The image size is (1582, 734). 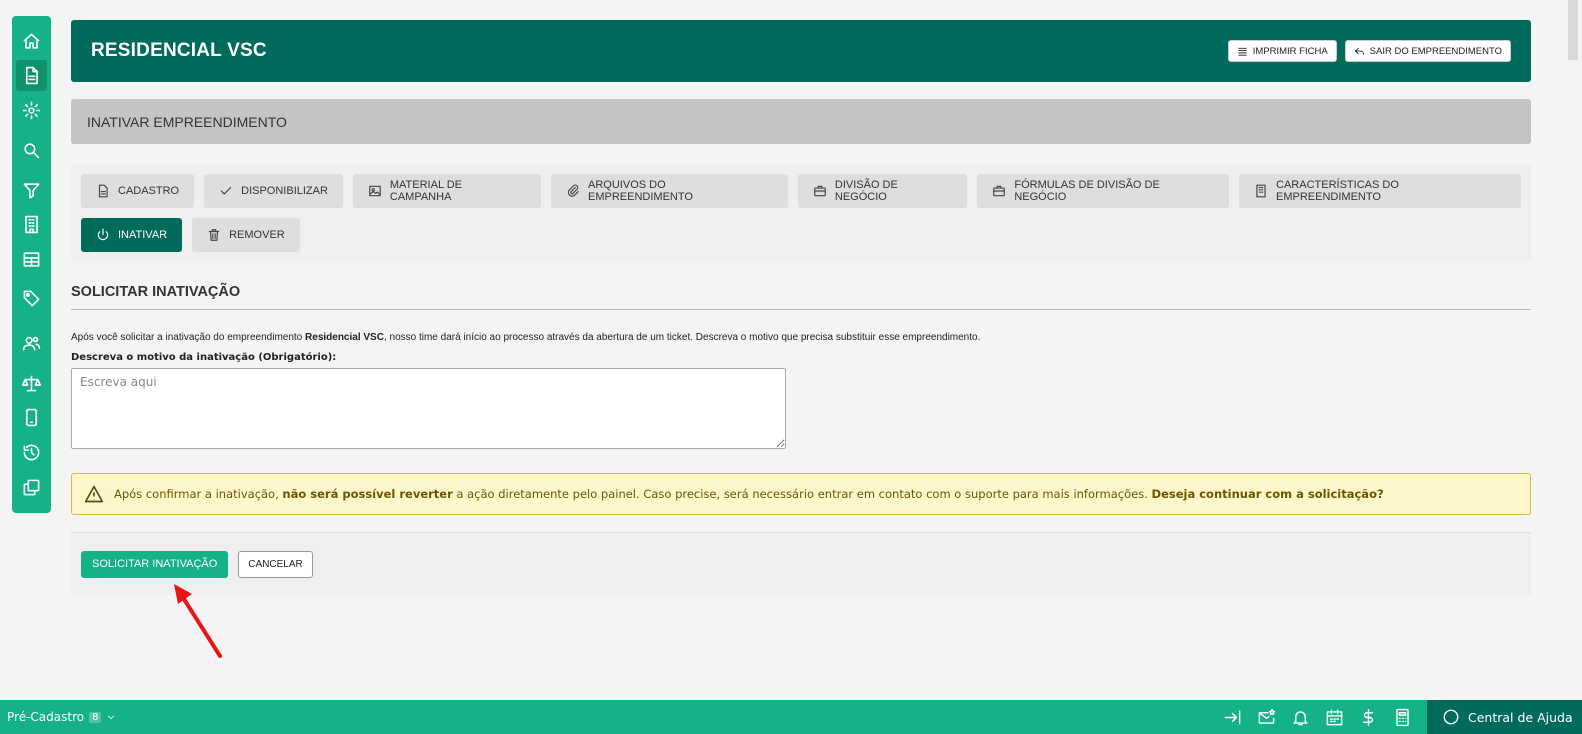 I want to click on help-center-button: Central de Ajuda, so click(x=1504, y=717).